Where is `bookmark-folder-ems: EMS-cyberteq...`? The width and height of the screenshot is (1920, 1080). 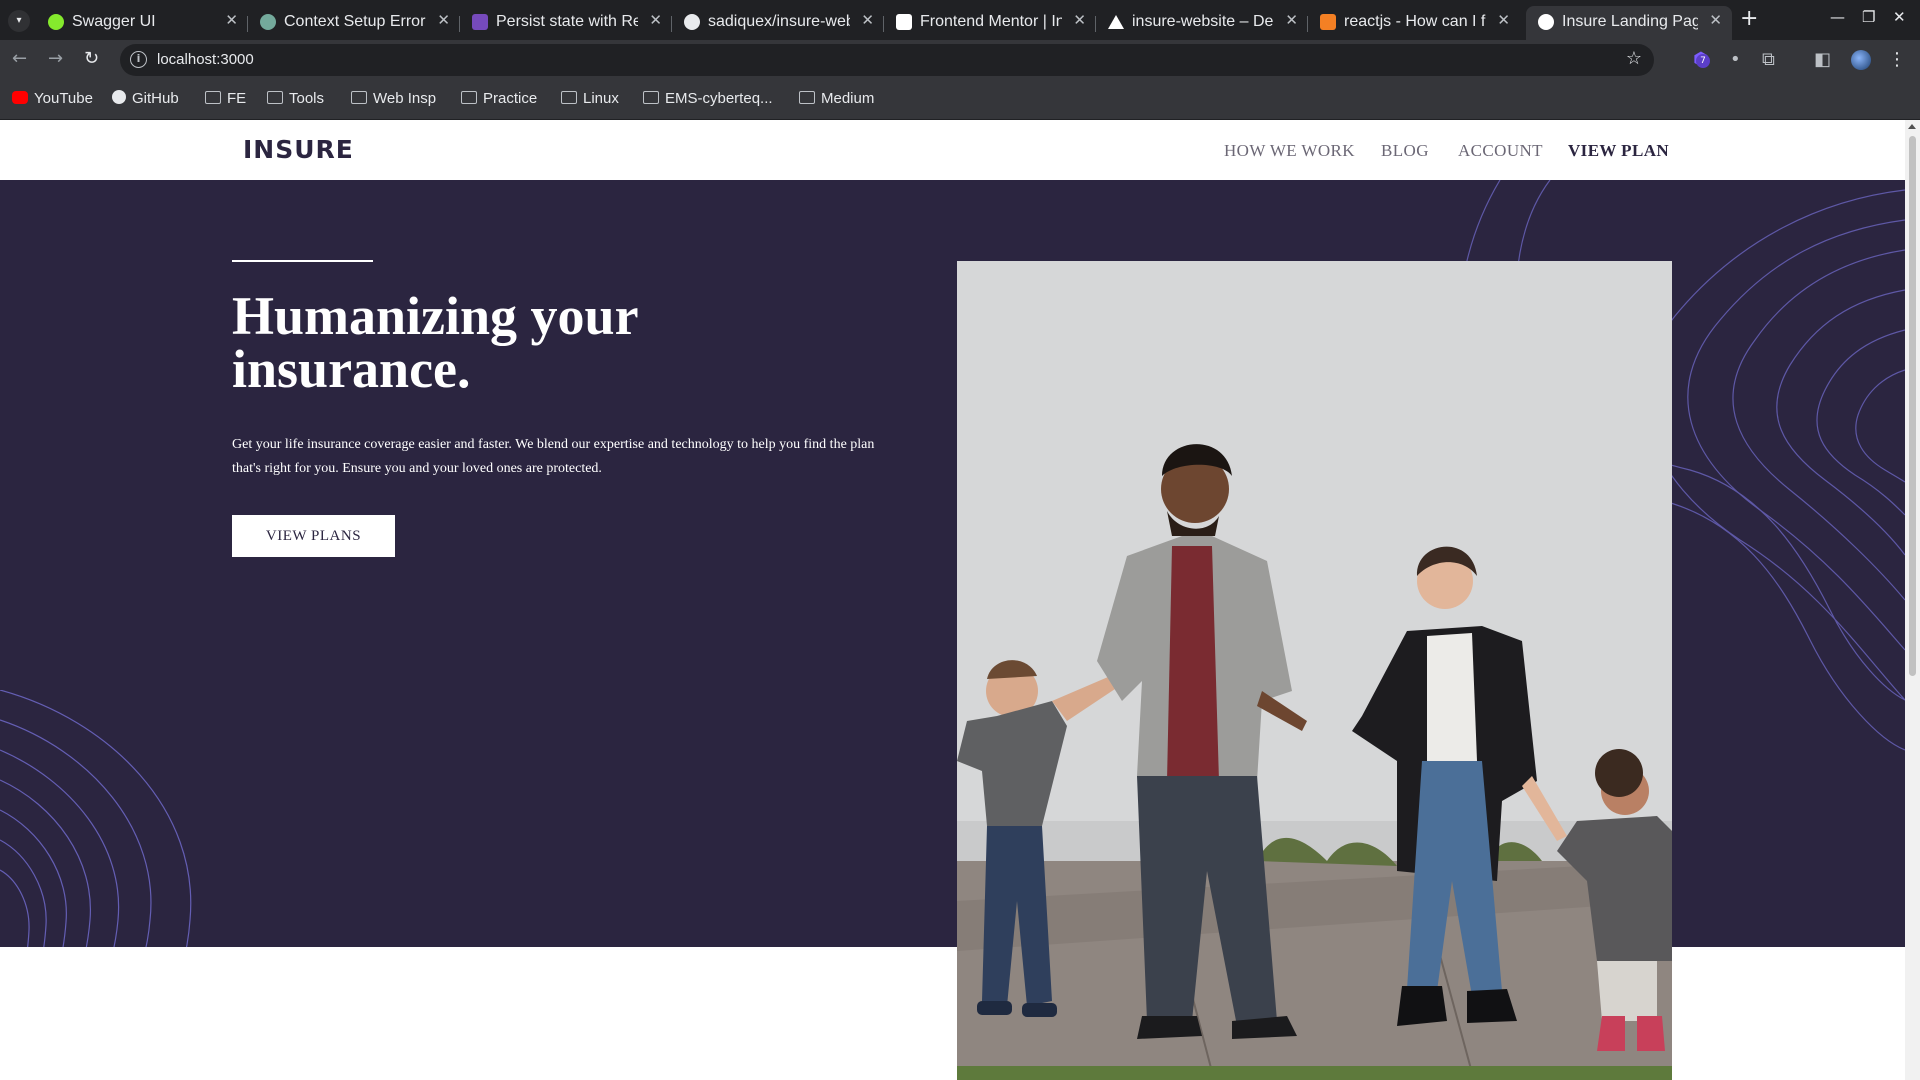 bookmark-folder-ems: EMS-cyberteq... is located at coordinates (708, 98).